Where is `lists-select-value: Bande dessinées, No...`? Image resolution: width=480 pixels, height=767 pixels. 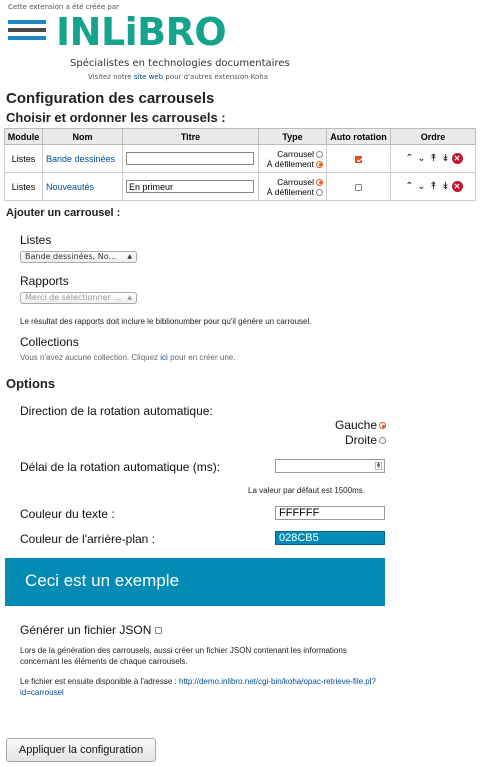
lists-select-value: Bande dessinées, No... is located at coordinates (71, 256).